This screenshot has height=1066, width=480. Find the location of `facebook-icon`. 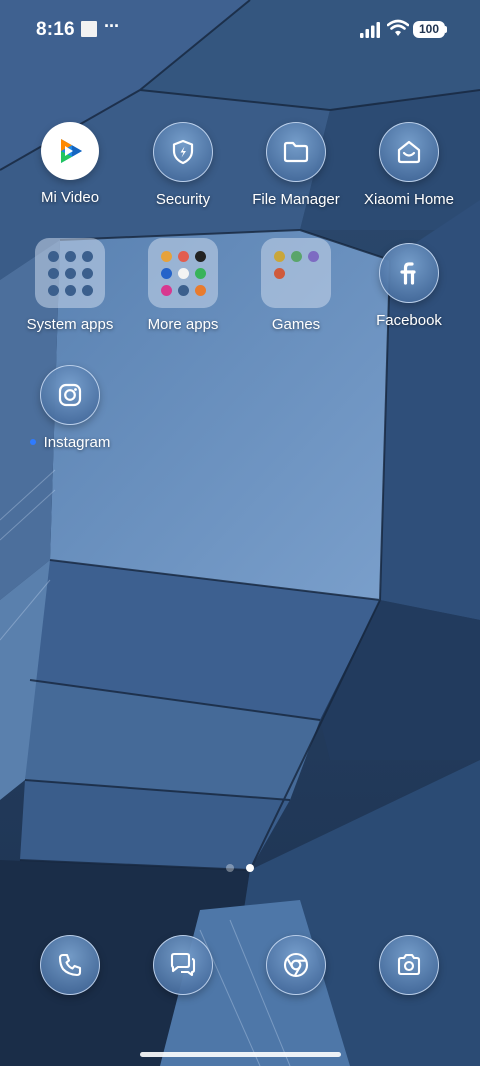

facebook-icon is located at coordinates (409, 273).